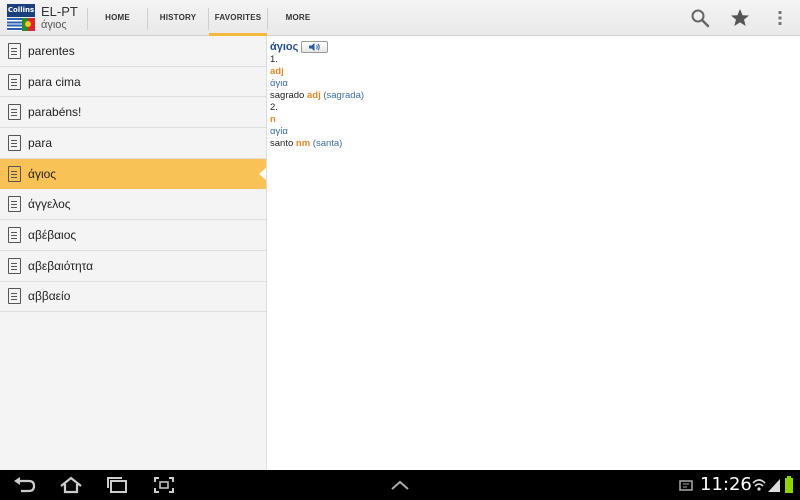 The image size is (800, 500). What do you see at coordinates (52, 234) in the screenshot?
I see `list-item-label: αβέβαιος` at bounding box center [52, 234].